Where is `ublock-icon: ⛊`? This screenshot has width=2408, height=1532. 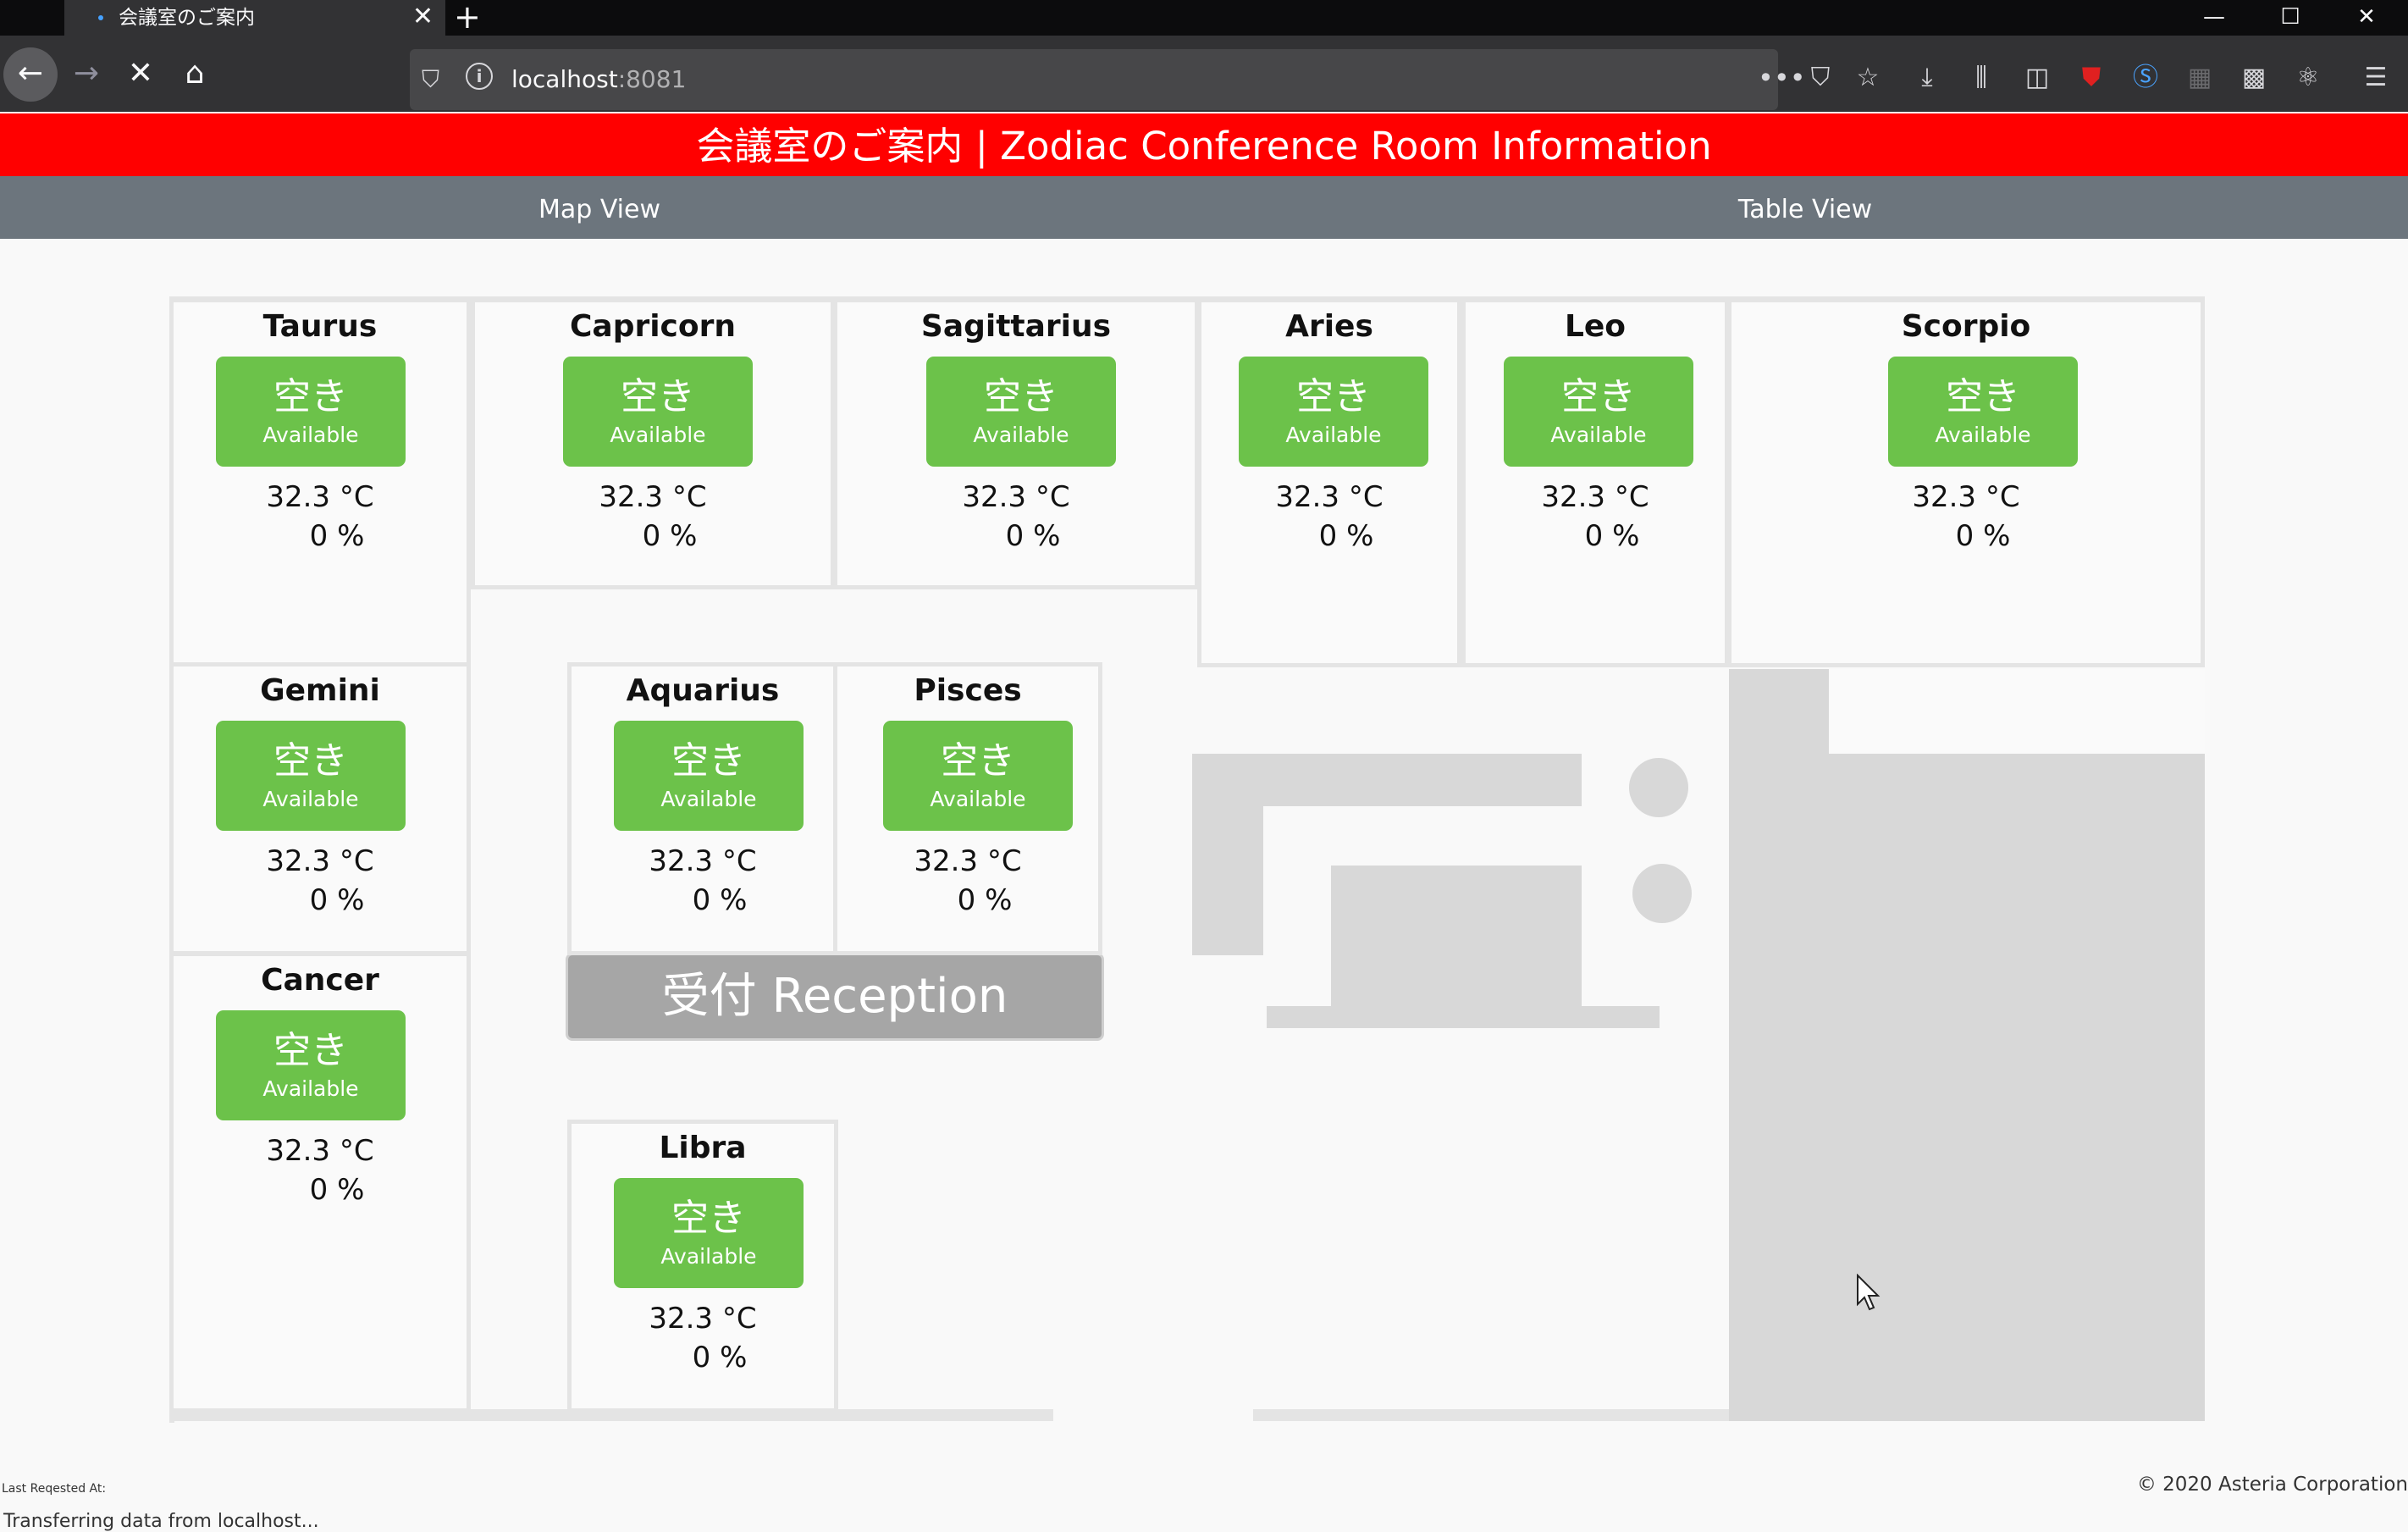
ublock-icon: ⛊ is located at coordinates (2091, 78).